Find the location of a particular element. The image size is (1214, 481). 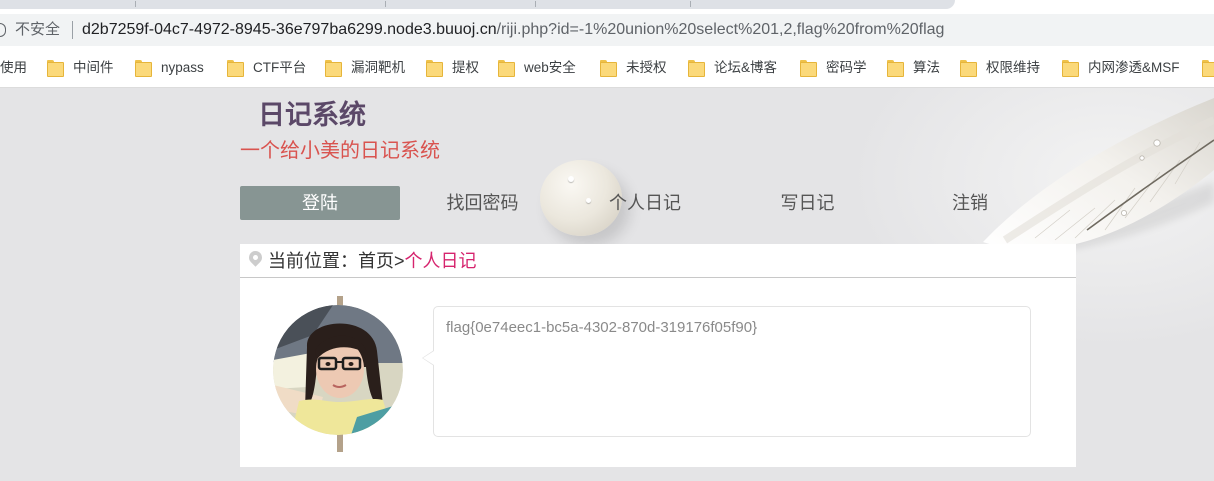

bookmark-label: CTF平台 is located at coordinates (280, 67).